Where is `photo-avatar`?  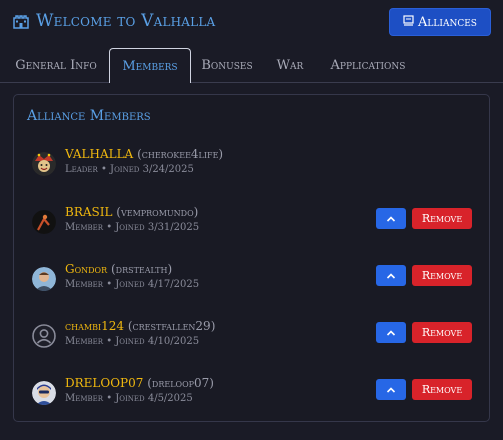 photo-avatar is located at coordinates (44, 393).